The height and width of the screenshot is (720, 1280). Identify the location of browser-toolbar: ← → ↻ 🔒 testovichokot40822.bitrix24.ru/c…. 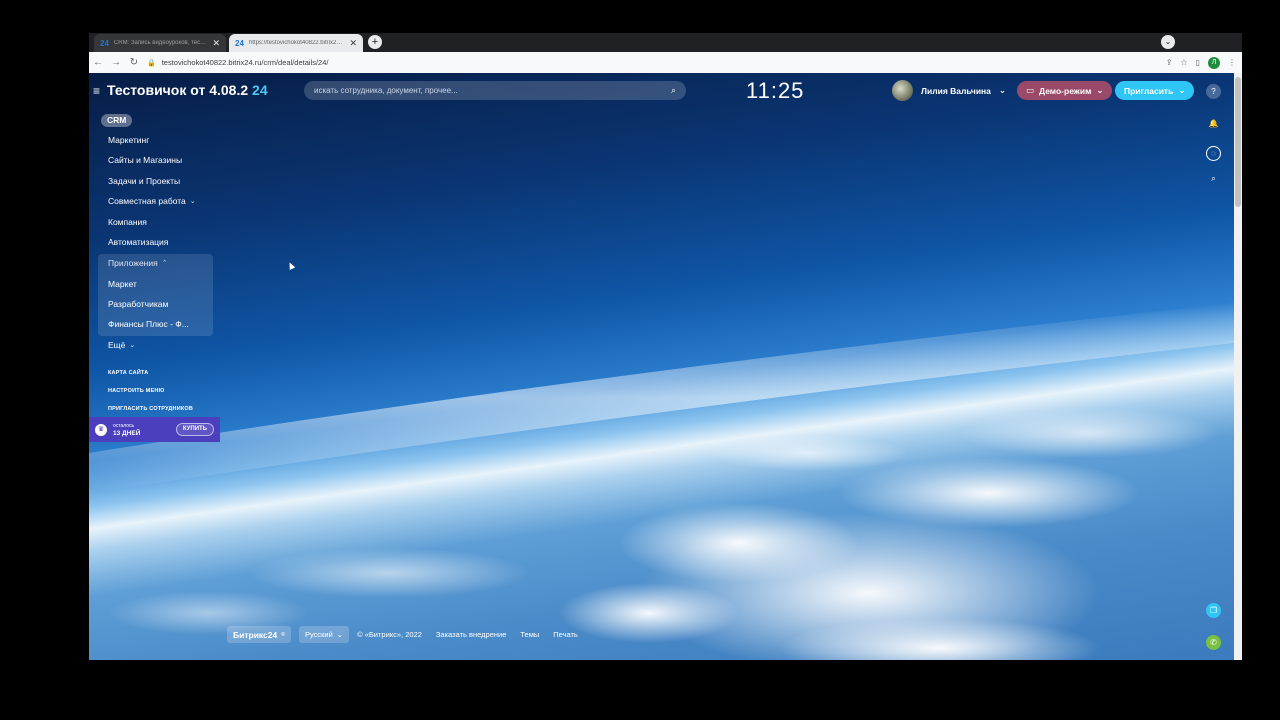
(665, 62).